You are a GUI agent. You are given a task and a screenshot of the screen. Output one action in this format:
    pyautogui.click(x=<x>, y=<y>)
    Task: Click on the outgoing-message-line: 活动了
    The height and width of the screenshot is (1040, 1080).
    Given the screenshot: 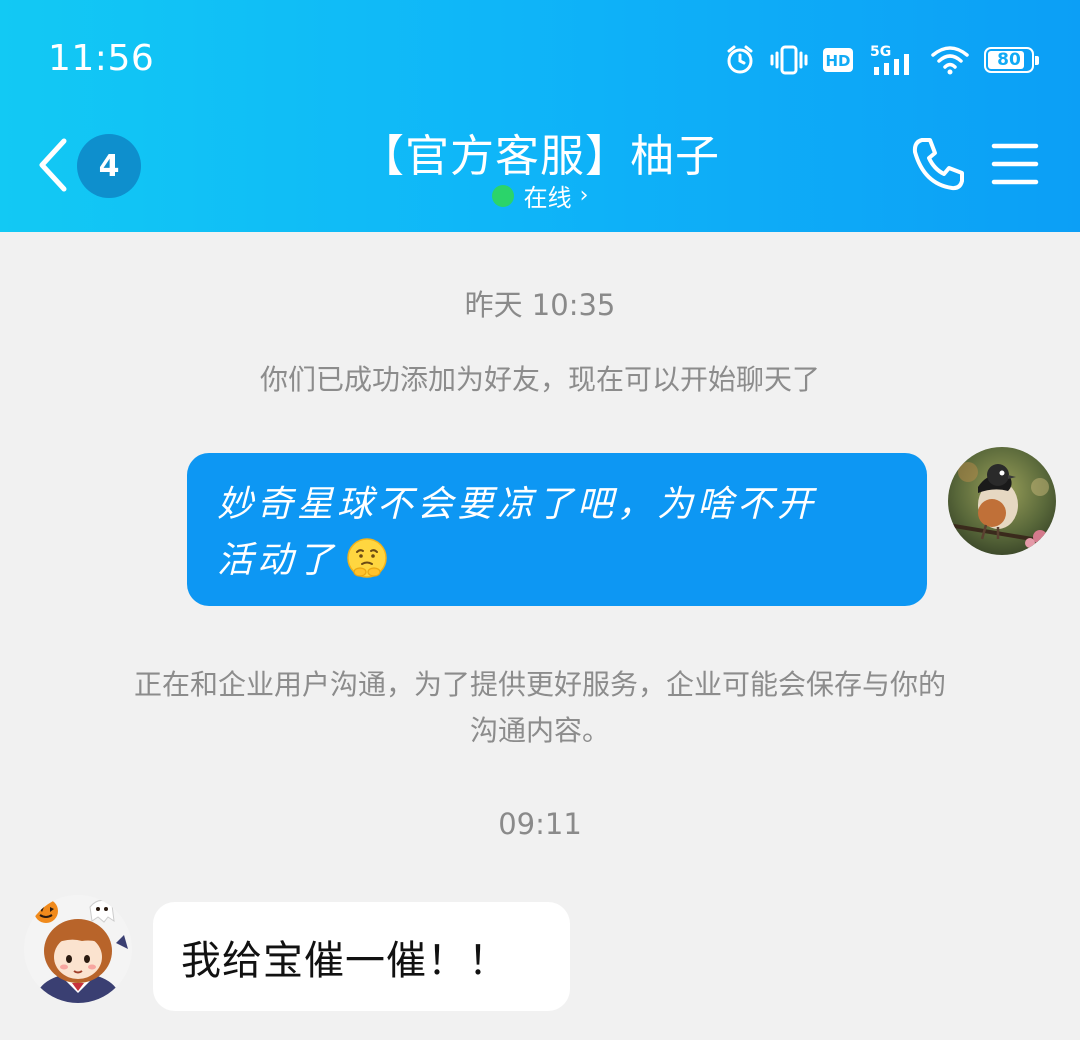 What is the action you would take?
    pyautogui.click(x=557, y=565)
    